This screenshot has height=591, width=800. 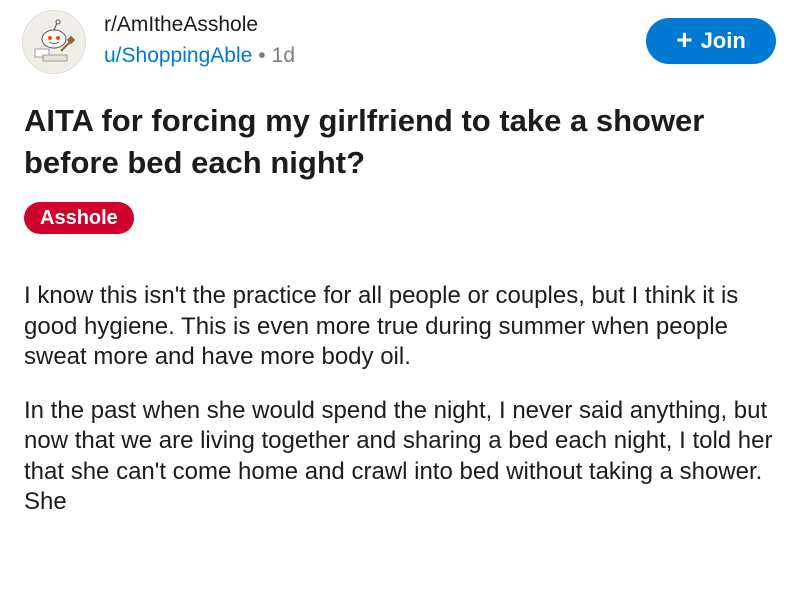 What do you see at coordinates (199, 25) in the screenshot?
I see `subreddit-name: r/AmItheAsshole` at bounding box center [199, 25].